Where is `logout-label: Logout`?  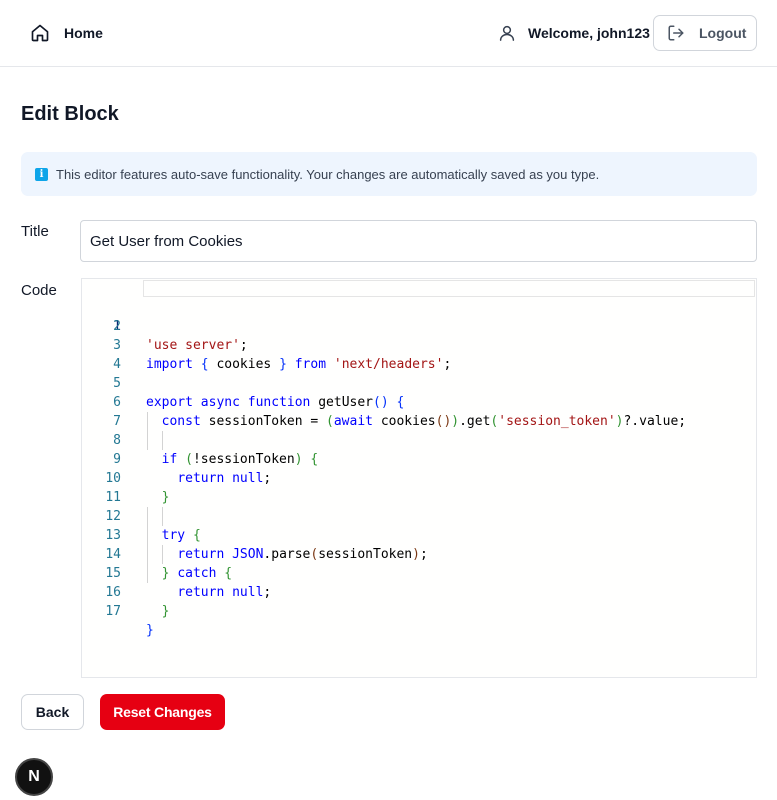 logout-label: Logout is located at coordinates (723, 33).